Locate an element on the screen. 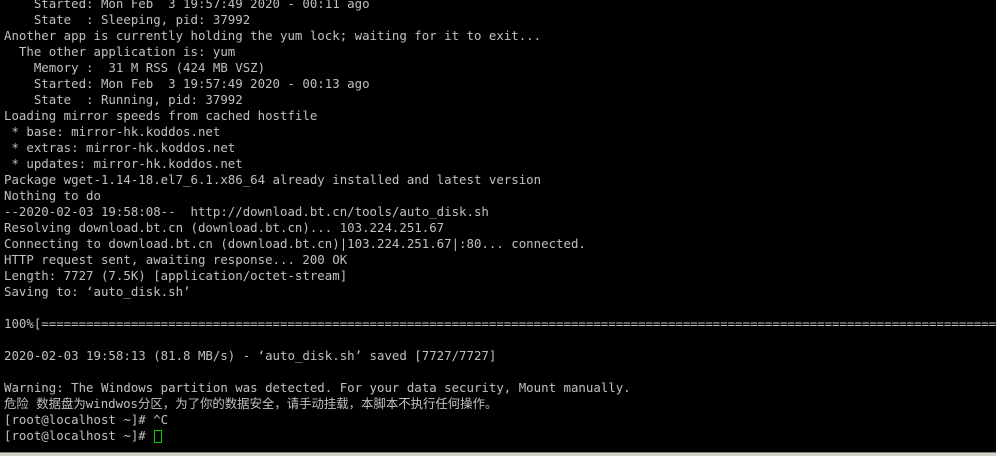 The width and height of the screenshot is (996, 456). interrupted-command-line: [root@localhost ~]# ^C is located at coordinates (86, 419).